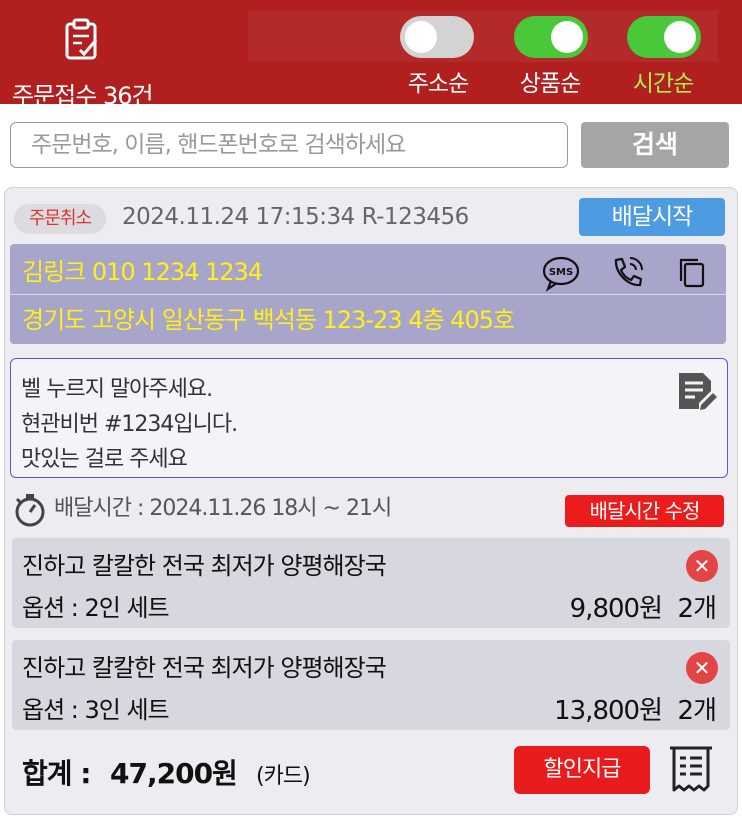 This screenshot has width=742, height=824. What do you see at coordinates (369, 418) in the screenshot?
I see `delivery-memo: 벨 누르지 말아주세요. 현관비번 #1234입니다. 맛있는 걸로 주세요` at bounding box center [369, 418].